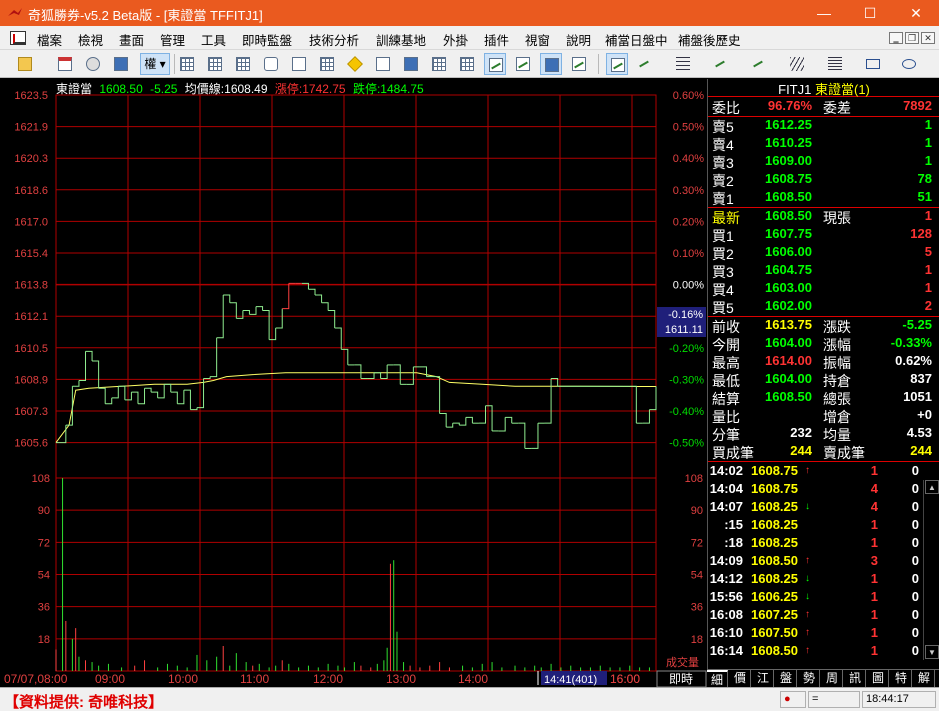 This screenshot has height=711, width=939. What do you see at coordinates (726, 560) in the screenshot?
I see `tick-time: 14:09` at bounding box center [726, 560].